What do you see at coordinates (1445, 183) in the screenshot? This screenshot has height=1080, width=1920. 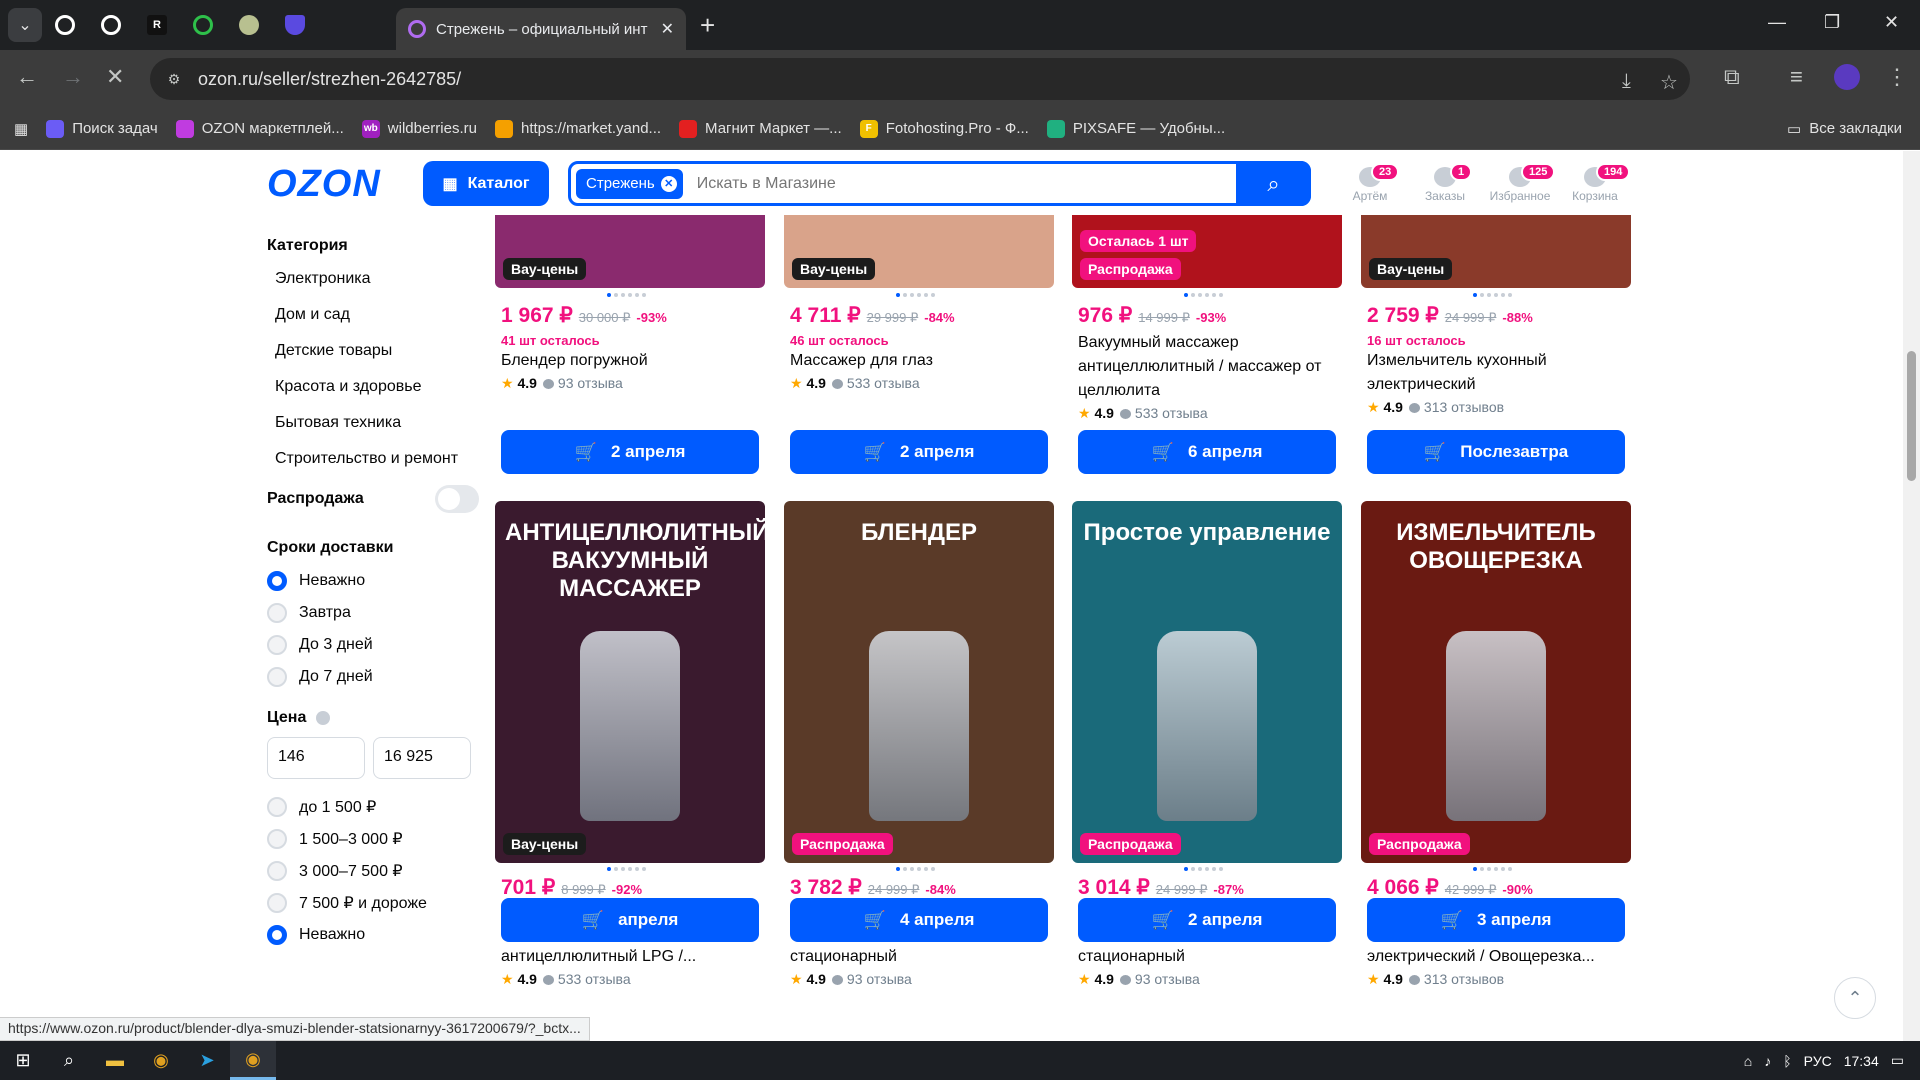 I see `header-orders: Заказы 1` at bounding box center [1445, 183].